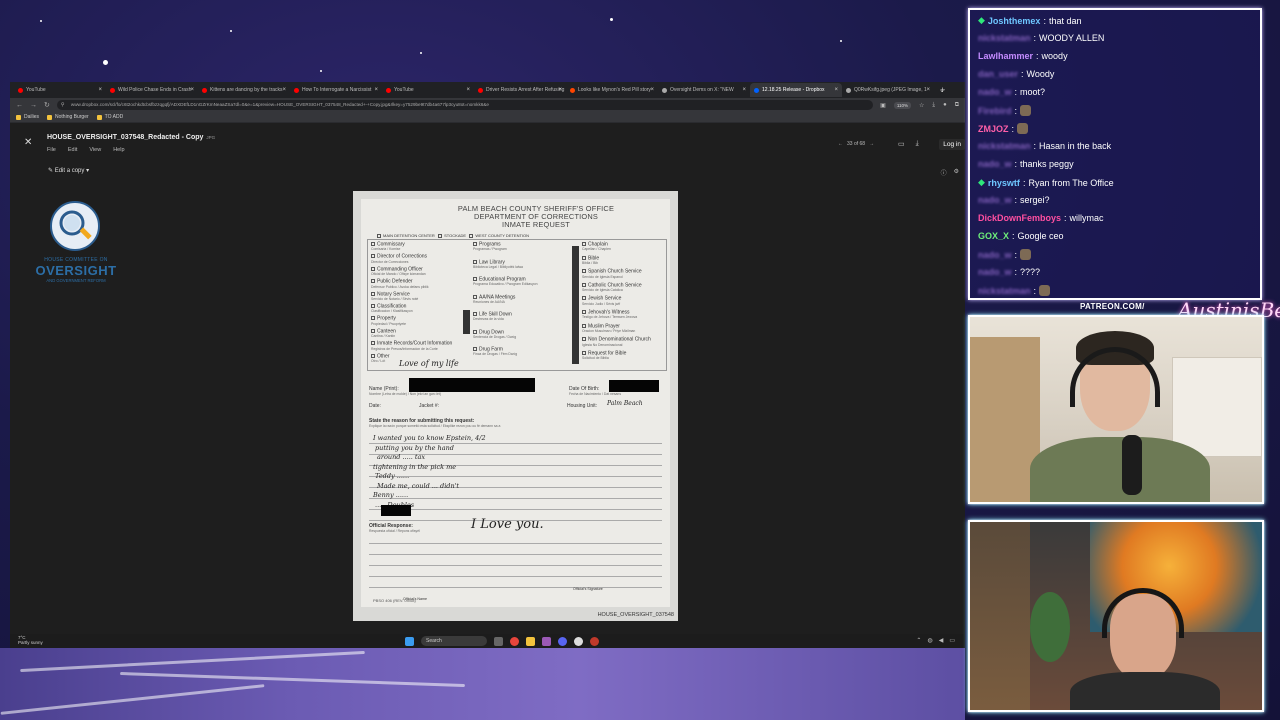 The image size is (1280, 720). Describe the element at coordinates (957, 105) in the screenshot. I see `extensions-icon: ⧉` at that location.